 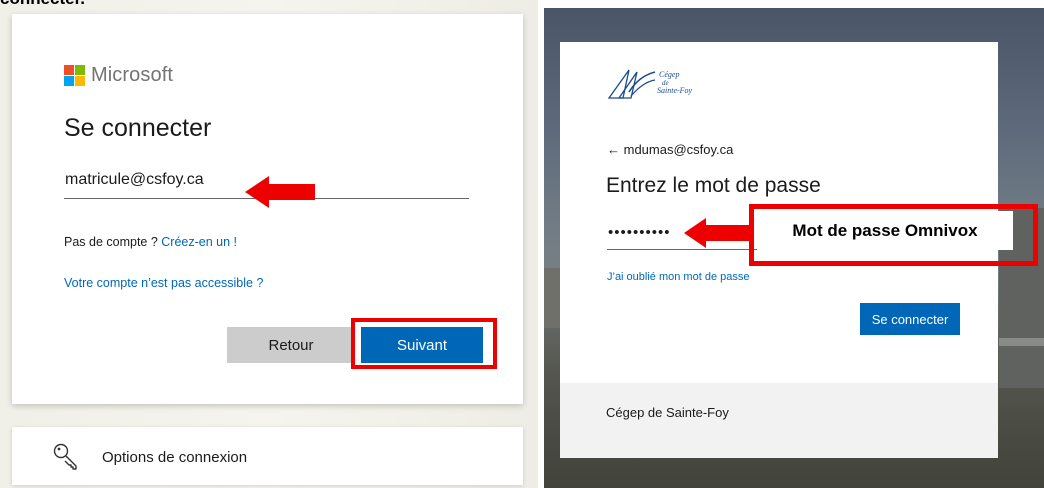 I want to click on password-title: Entrez le mot de passe, so click(x=713, y=185).